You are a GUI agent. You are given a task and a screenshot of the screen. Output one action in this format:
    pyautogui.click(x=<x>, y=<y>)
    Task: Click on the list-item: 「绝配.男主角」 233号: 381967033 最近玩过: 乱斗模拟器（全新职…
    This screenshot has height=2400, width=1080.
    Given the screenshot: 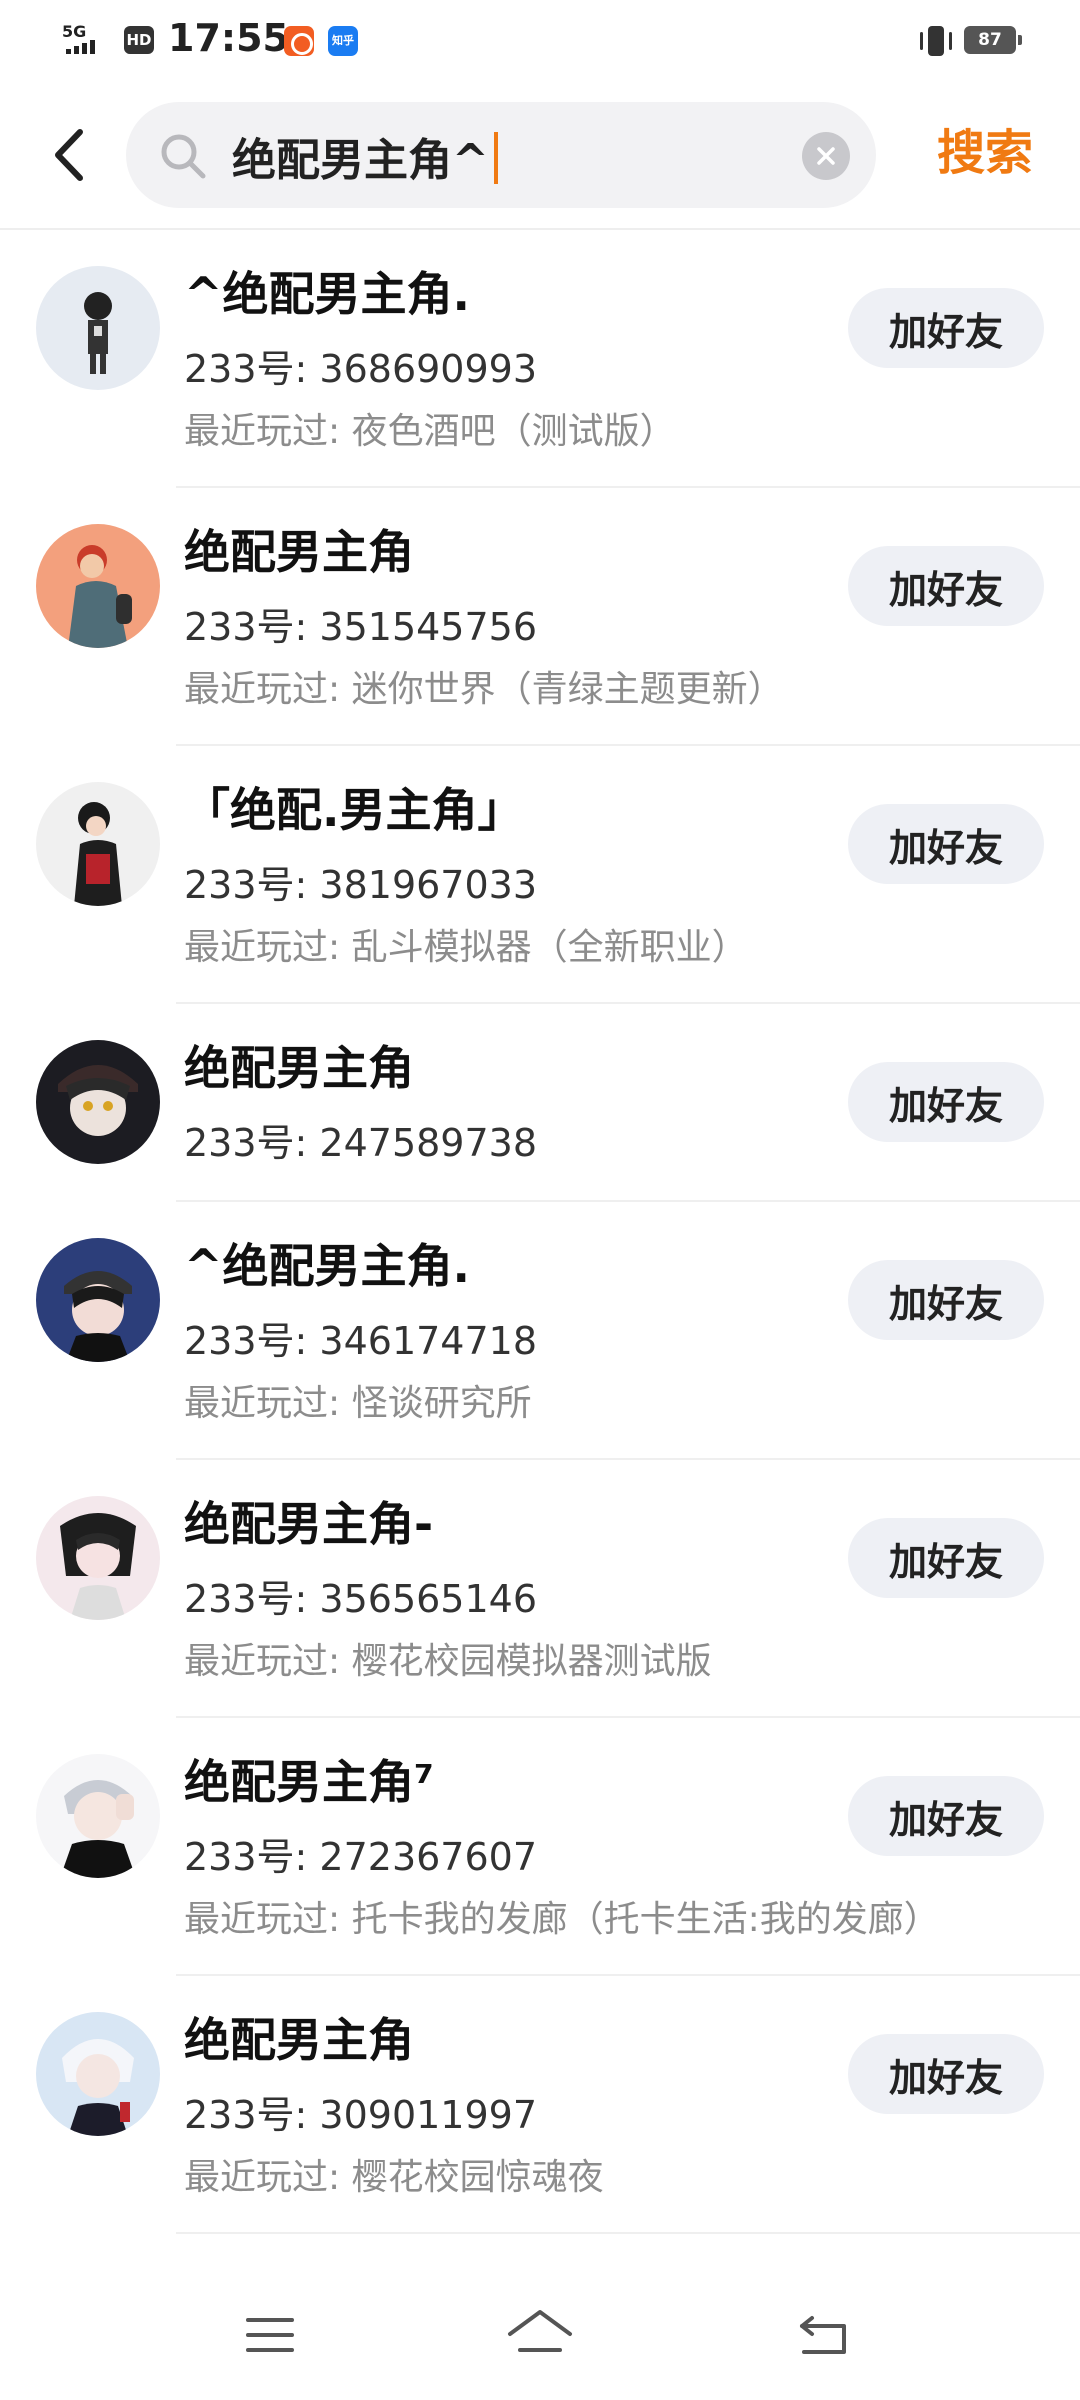 What is the action you would take?
    pyautogui.click(x=540, y=875)
    